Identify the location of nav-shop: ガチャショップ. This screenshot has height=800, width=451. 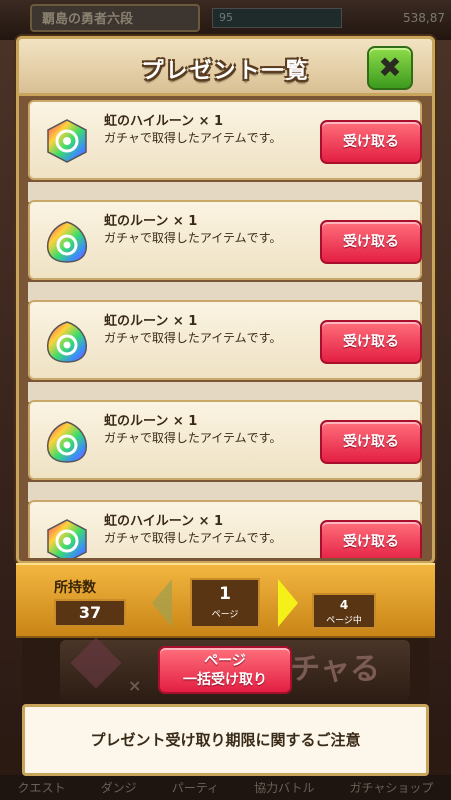
(391, 788).